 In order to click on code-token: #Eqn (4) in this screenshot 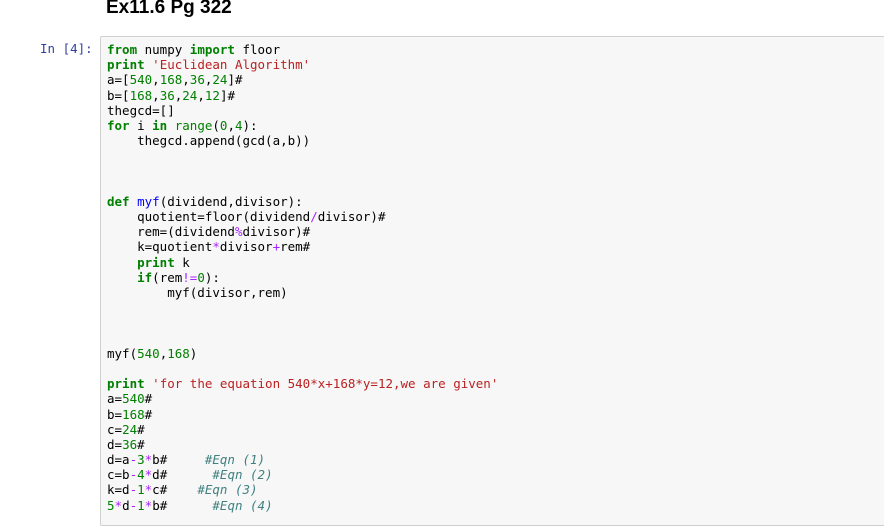, I will do `click(242, 505)`.